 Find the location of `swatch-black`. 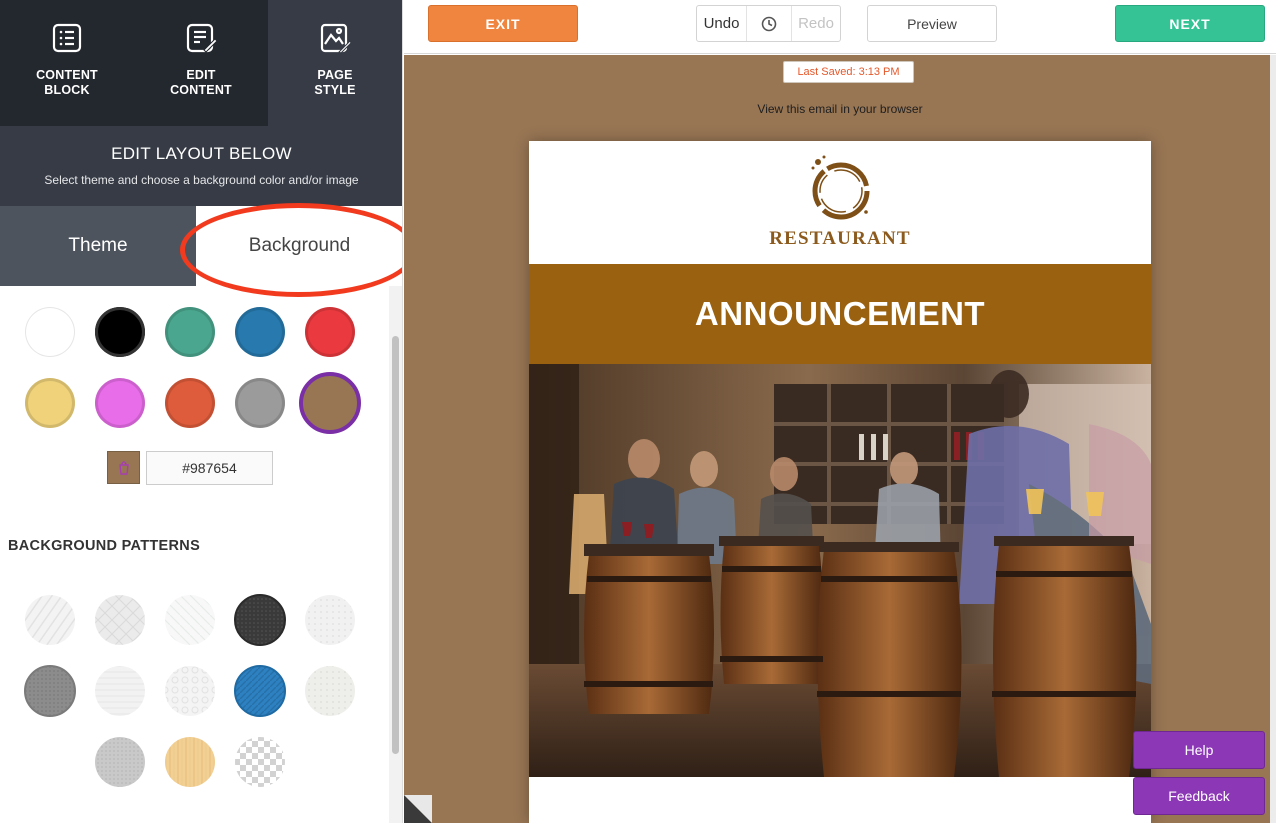

swatch-black is located at coordinates (120, 332).